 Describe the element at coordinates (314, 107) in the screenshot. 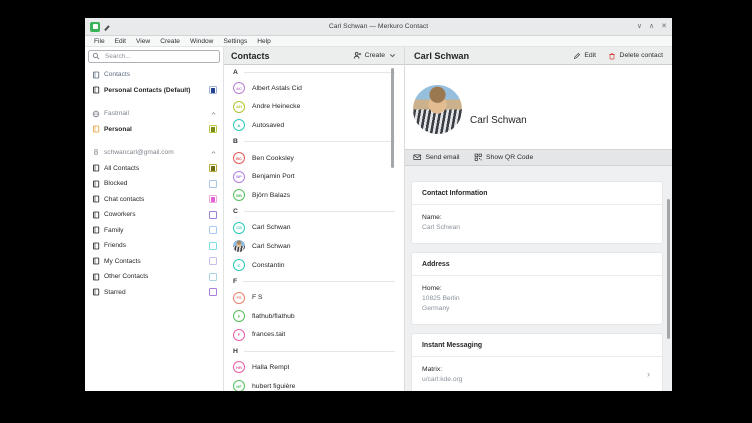

I see `contact-list-item: AH Andre Heinecke` at that location.